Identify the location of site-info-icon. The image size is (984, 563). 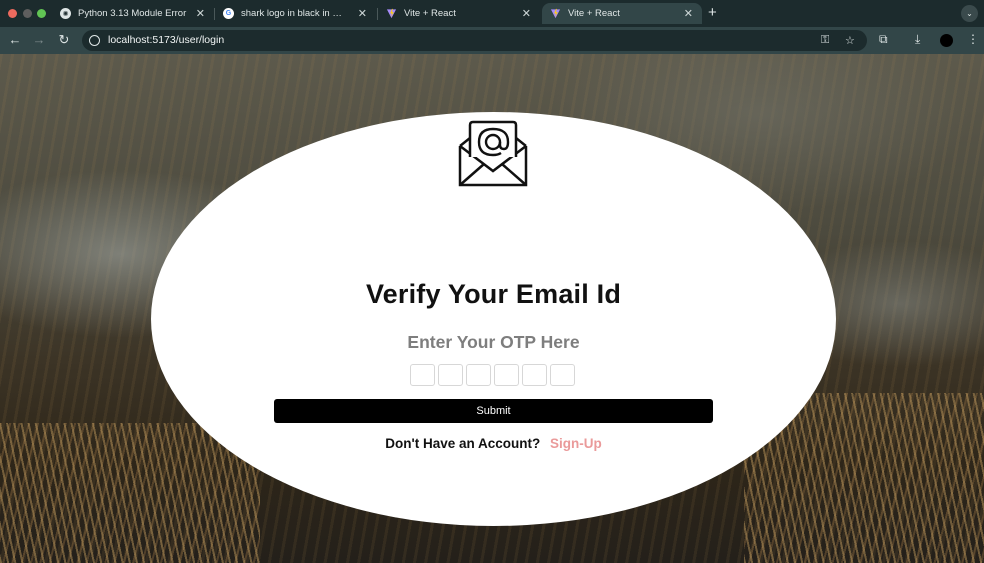
(94, 40).